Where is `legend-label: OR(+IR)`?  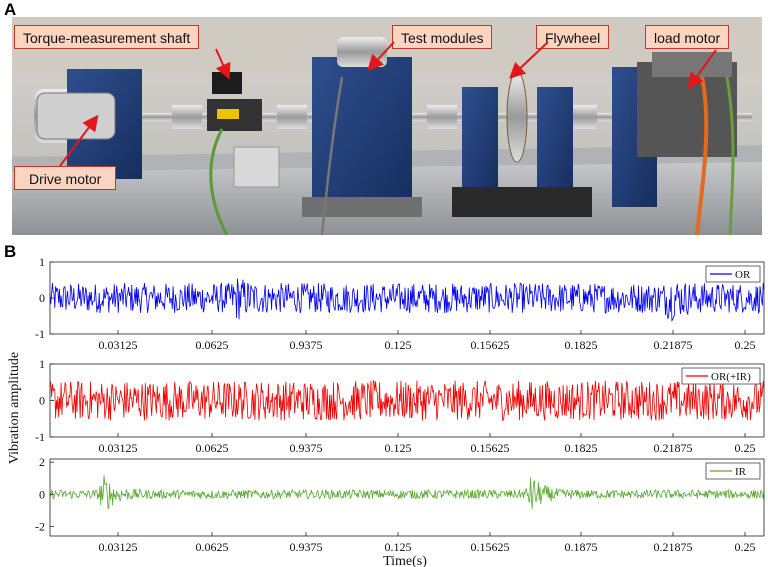 legend-label: OR(+IR) is located at coordinates (731, 377).